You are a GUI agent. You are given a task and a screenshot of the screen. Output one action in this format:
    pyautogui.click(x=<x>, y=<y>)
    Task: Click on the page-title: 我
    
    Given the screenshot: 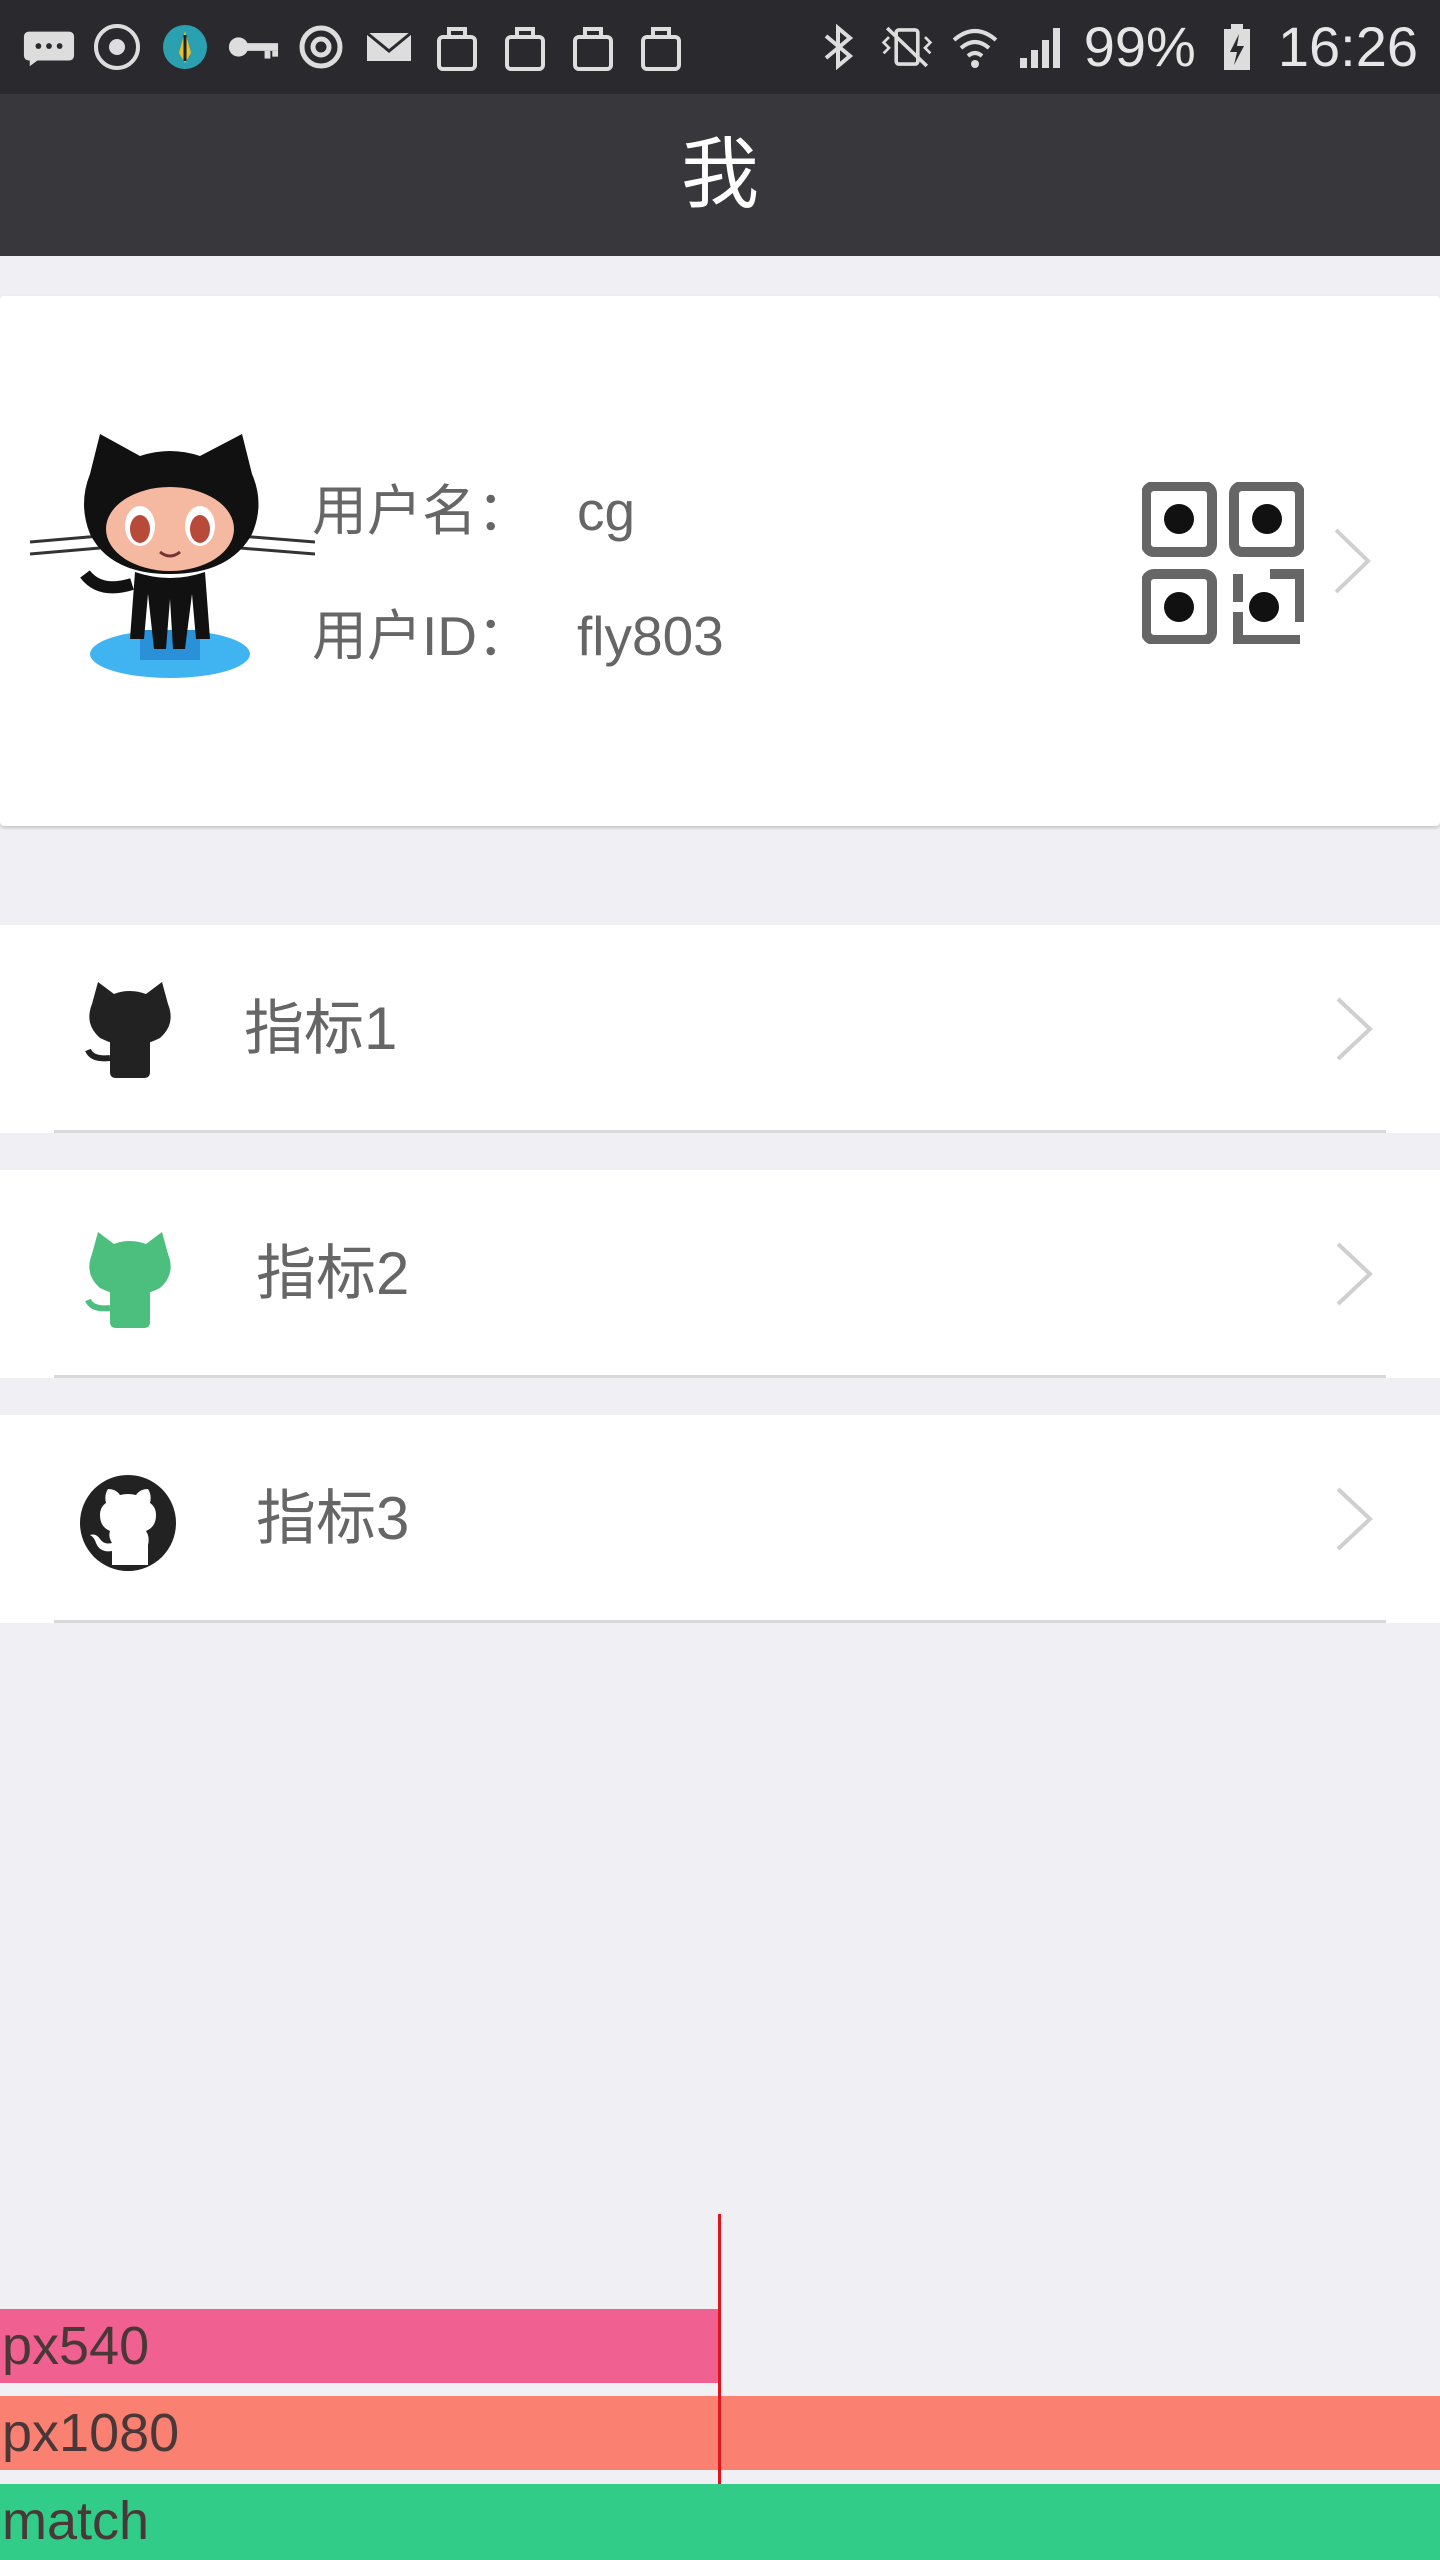 What is the action you would take?
    pyautogui.click(x=719, y=175)
    